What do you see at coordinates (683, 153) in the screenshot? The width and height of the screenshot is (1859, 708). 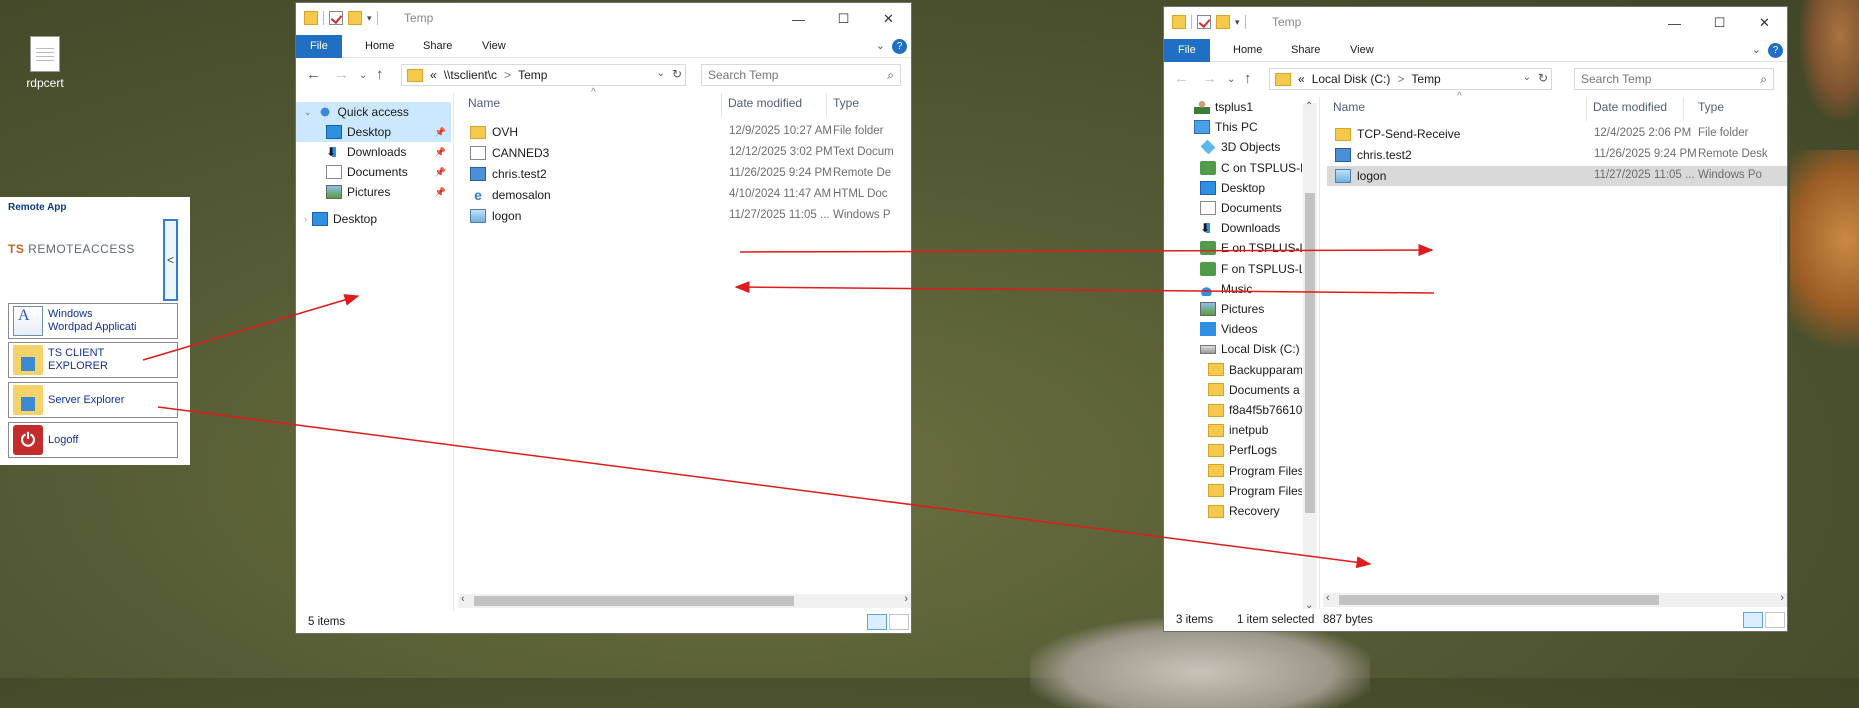 I see `file-row: CANNED3 12/12/2025 3:02 PM Text Docum` at bounding box center [683, 153].